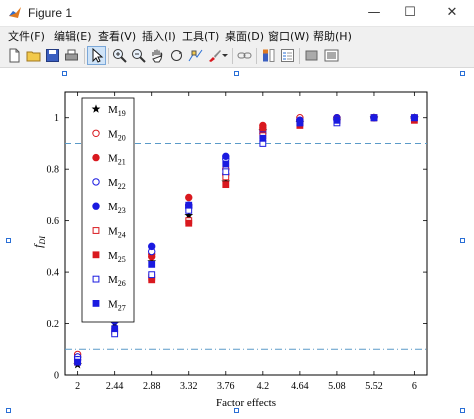 This screenshot has width=474, height=419. What do you see at coordinates (374, 13) in the screenshot?
I see `minimize-button: —` at bounding box center [374, 13].